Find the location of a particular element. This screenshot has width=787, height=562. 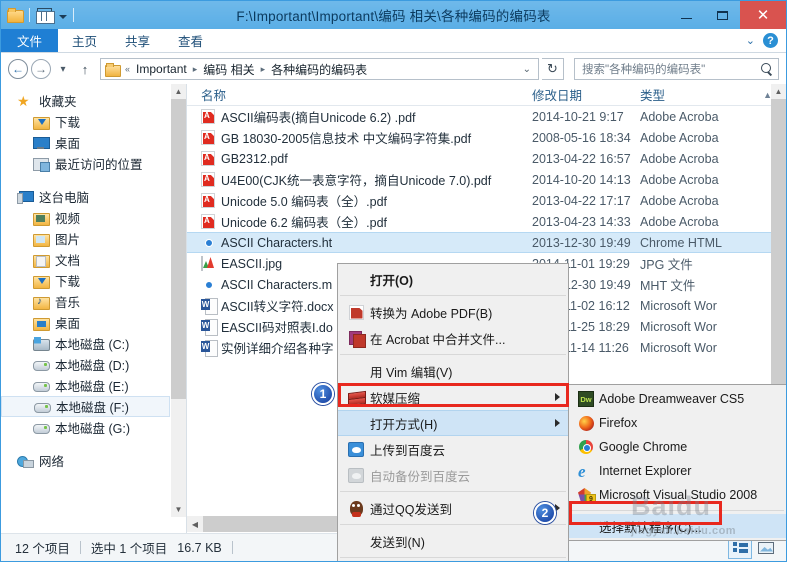

submenu-item-internet-explorer: Internet Explorer is located at coordinates (677, 471).